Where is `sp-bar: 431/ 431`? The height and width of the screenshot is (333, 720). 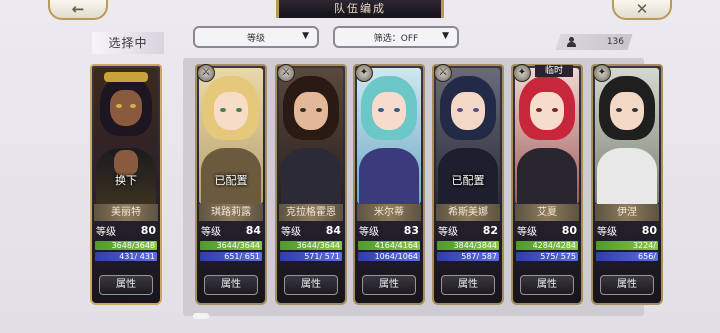 sp-bar: 431/ 431 is located at coordinates (126, 256).